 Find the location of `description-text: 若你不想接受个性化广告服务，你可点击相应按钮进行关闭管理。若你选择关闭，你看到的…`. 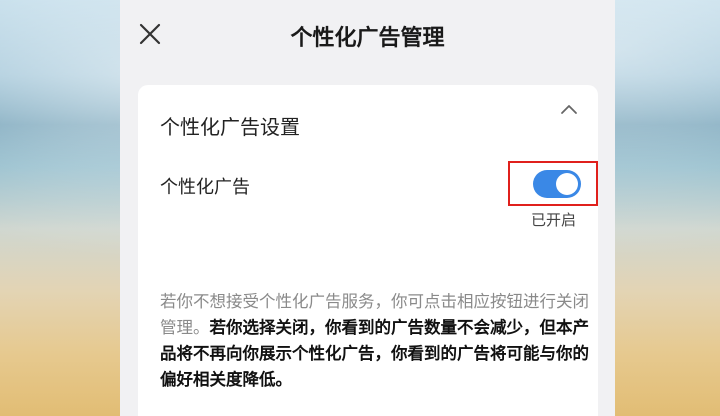

description-text: 若你不想接受个性化广告服务，你可点击相应按钮进行关闭管理。若你选择关闭，你看到的… is located at coordinates (375, 341).